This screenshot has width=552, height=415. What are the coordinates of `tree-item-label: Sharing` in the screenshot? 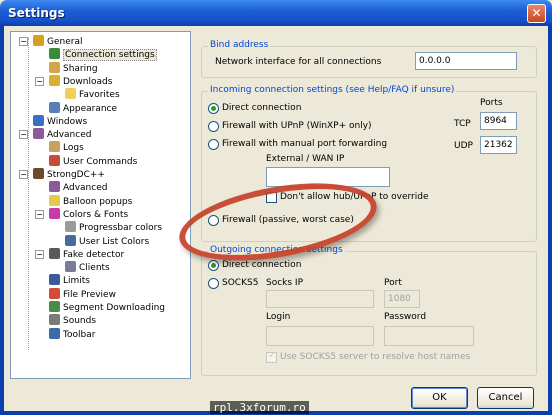 It's located at (80, 68).